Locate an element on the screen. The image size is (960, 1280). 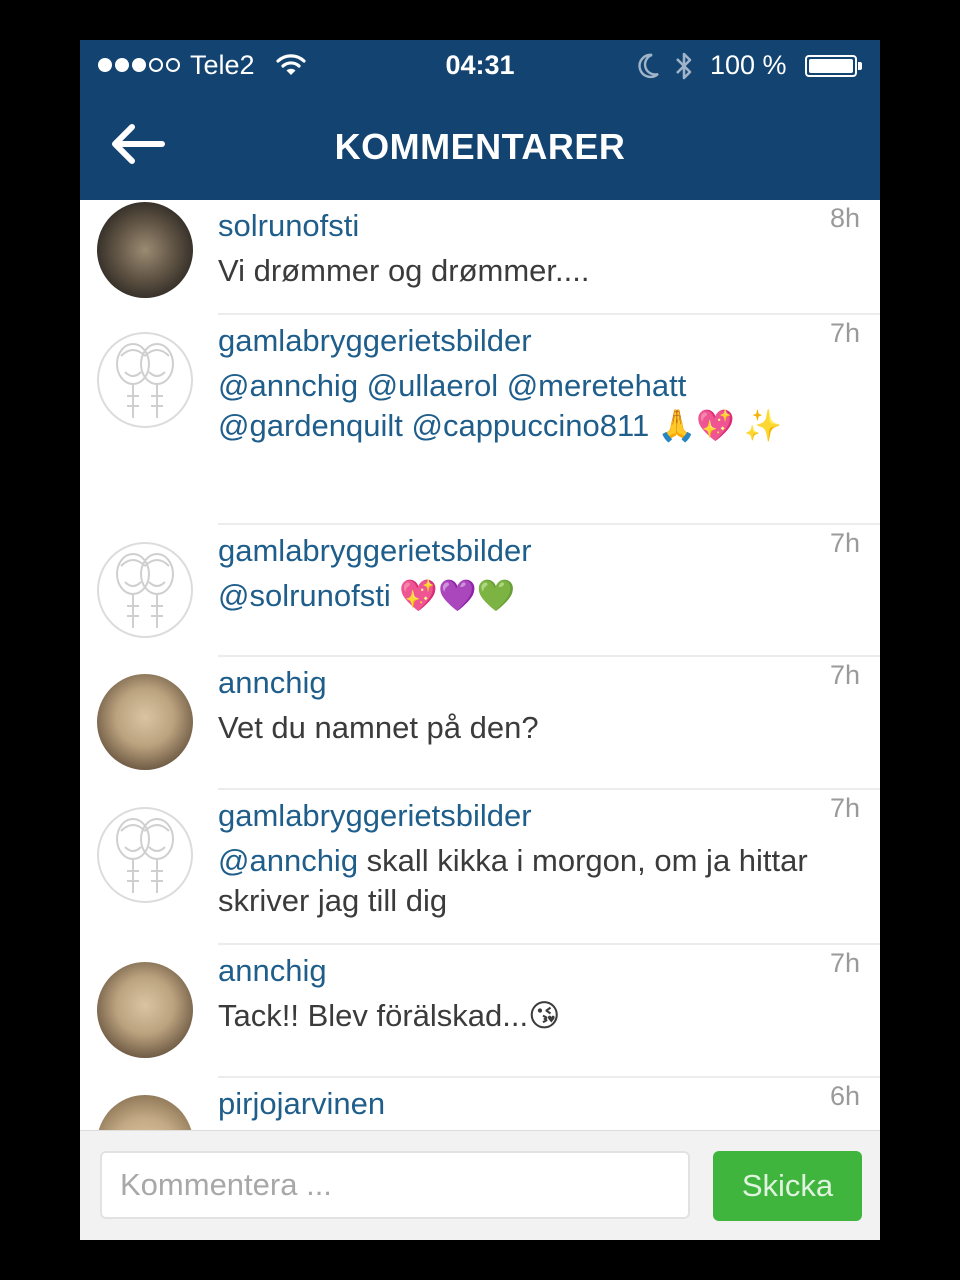
comment-text: Vet du namnet på den? is located at coordinates (528, 728).